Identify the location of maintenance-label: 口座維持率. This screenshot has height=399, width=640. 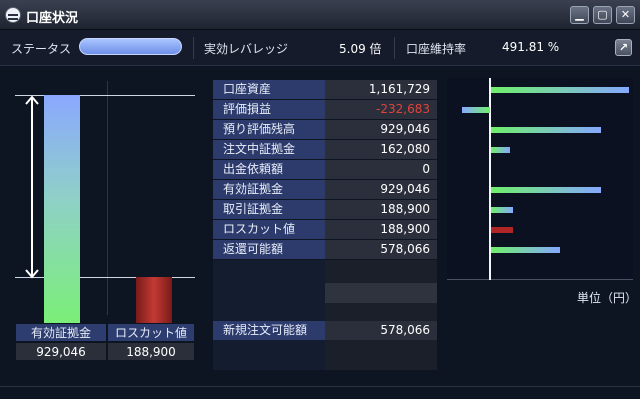
(436, 49).